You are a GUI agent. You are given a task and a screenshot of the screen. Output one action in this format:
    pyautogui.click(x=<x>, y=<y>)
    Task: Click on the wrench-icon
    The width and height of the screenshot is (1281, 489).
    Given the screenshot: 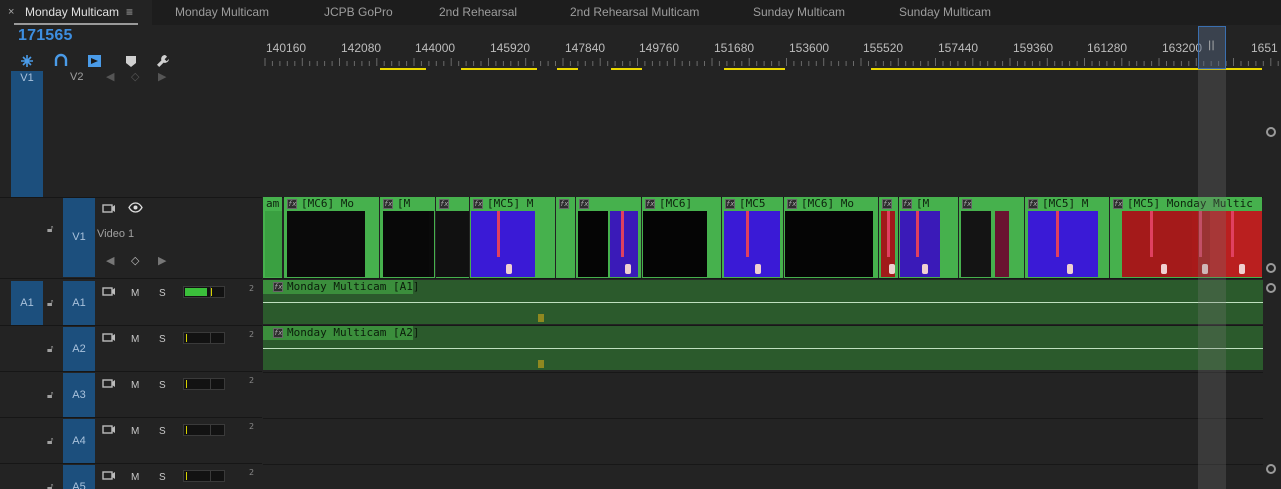 What is the action you would take?
    pyautogui.click(x=163, y=61)
    